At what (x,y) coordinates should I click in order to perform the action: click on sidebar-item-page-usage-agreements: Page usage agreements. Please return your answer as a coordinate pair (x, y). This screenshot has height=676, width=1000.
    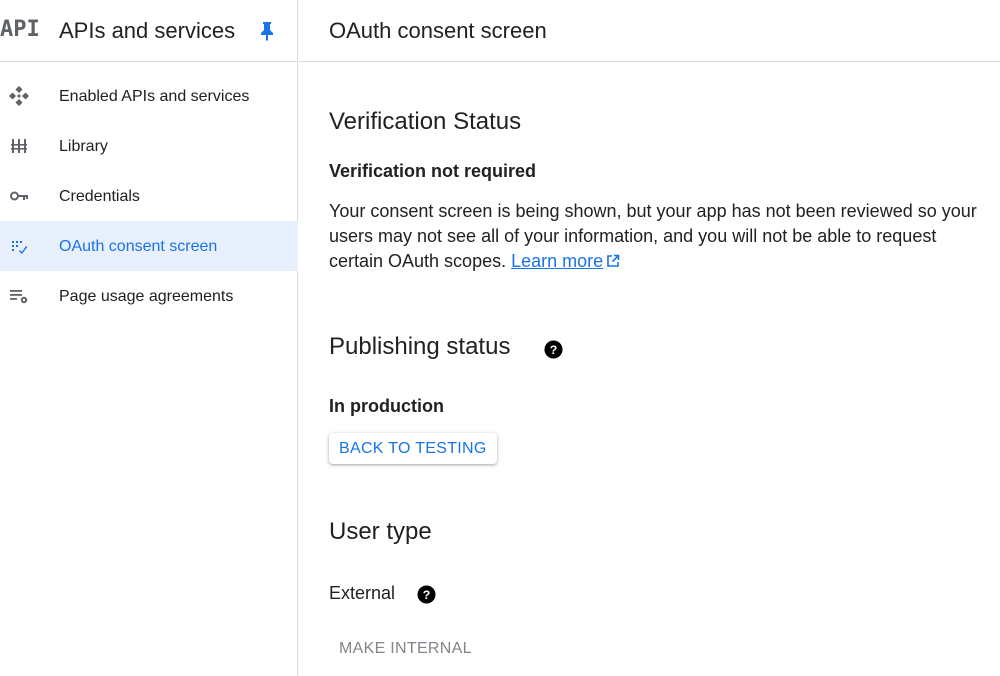
    Looking at the image, I should click on (149, 296).